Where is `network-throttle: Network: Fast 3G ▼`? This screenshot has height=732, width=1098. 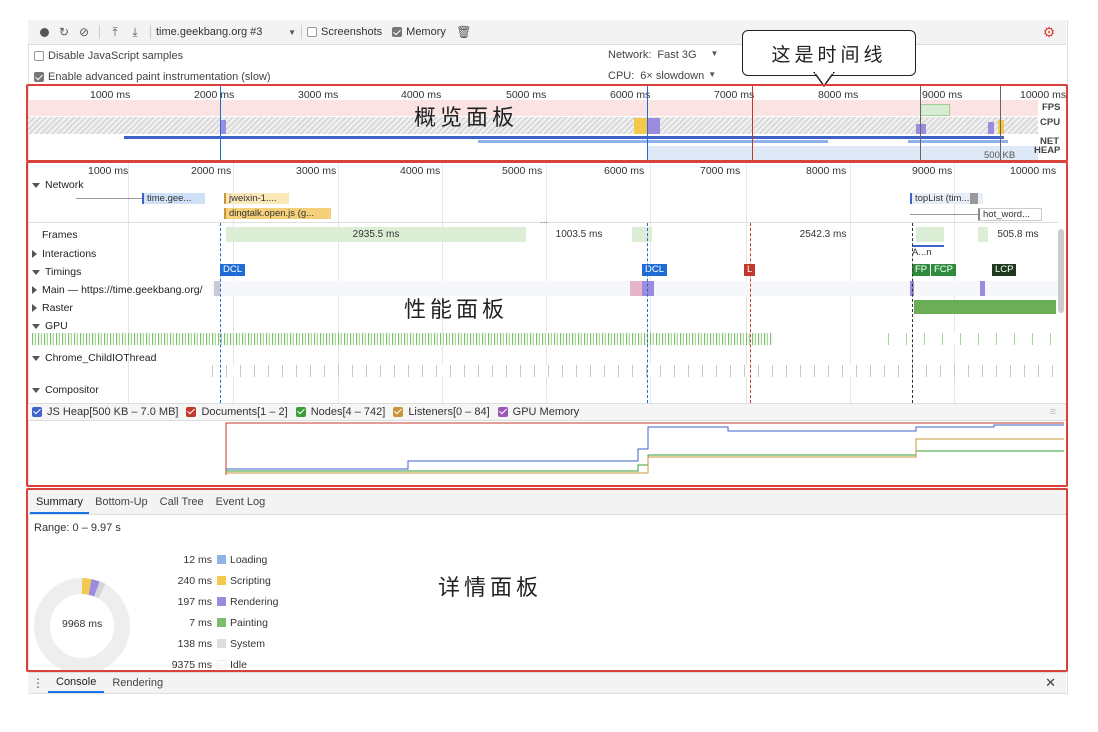 network-throttle: Network: Fast 3G ▼ is located at coordinates (663, 55).